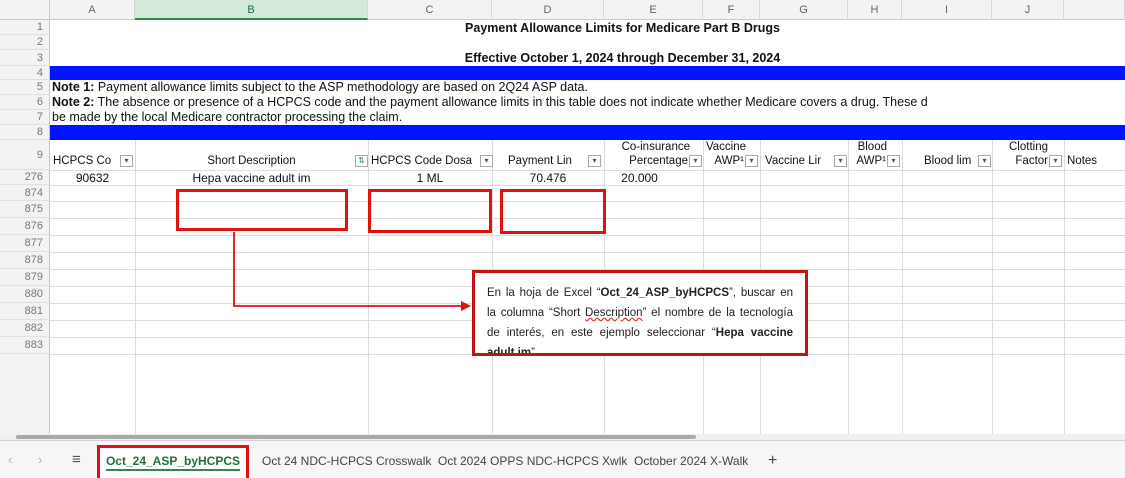  What do you see at coordinates (875, 10) in the screenshot?
I see `column-header-h: H` at bounding box center [875, 10].